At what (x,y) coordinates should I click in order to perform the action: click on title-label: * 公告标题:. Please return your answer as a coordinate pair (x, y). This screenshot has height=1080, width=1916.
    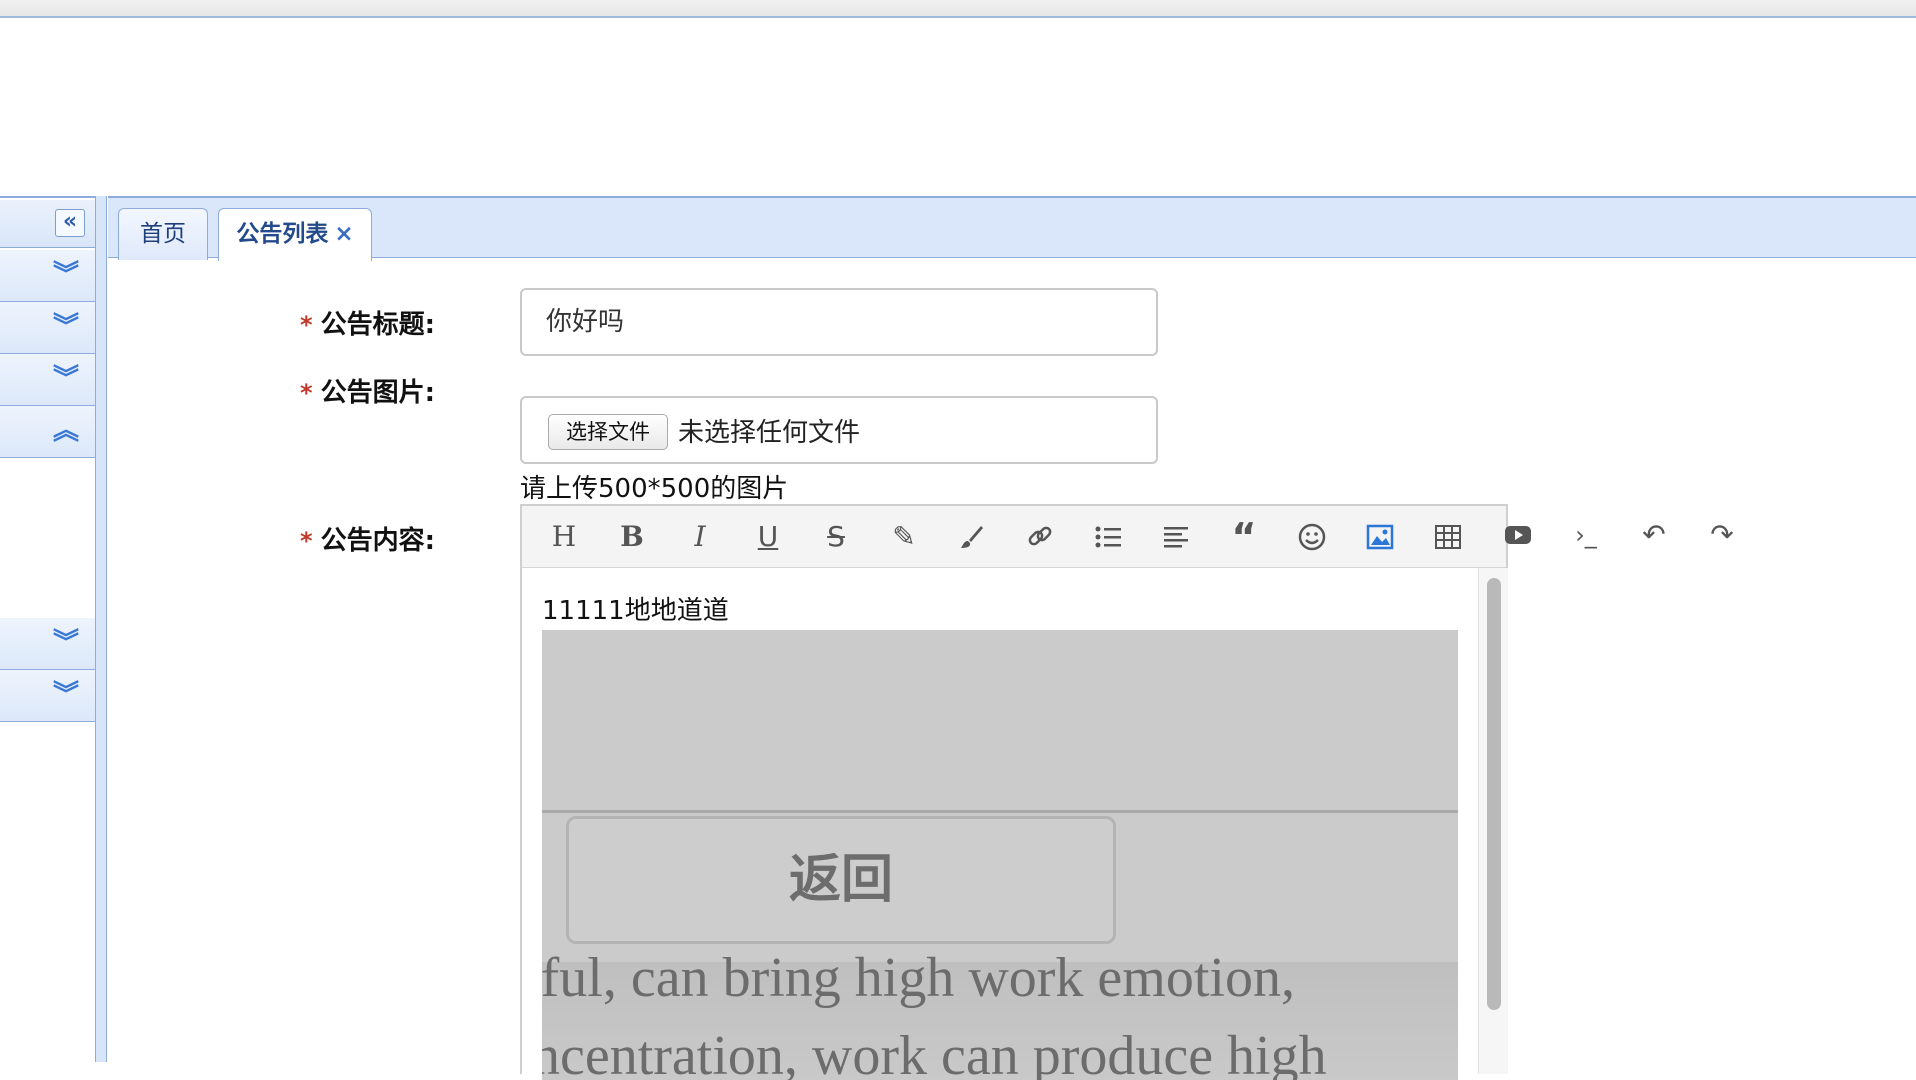
    Looking at the image, I should click on (367, 325).